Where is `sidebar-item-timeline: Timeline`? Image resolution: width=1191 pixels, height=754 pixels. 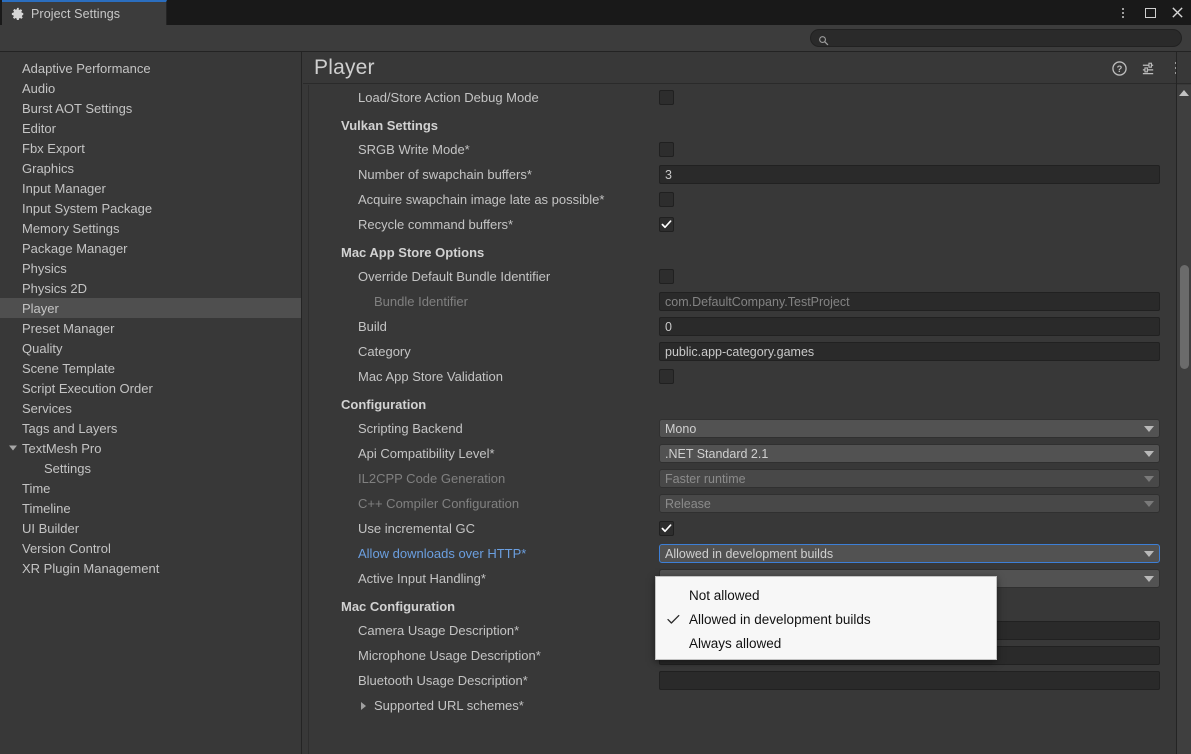 sidebar-item-timeline: Timeline is located at coordinates (150, 508).